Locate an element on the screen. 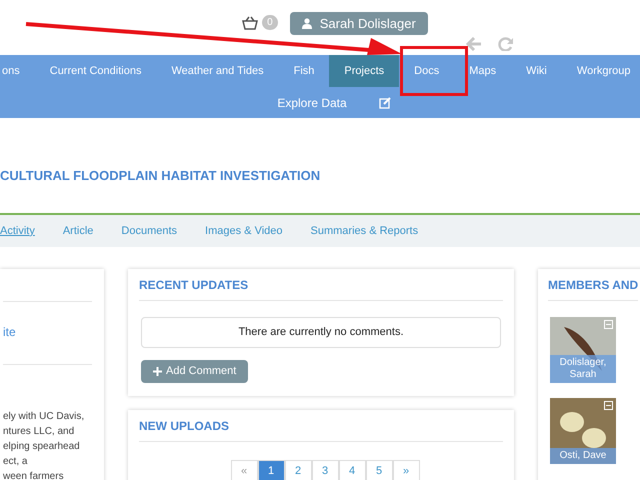 This screenshot has height=480, width=640. tab: Images & Video is located at coordinates (244, 231).